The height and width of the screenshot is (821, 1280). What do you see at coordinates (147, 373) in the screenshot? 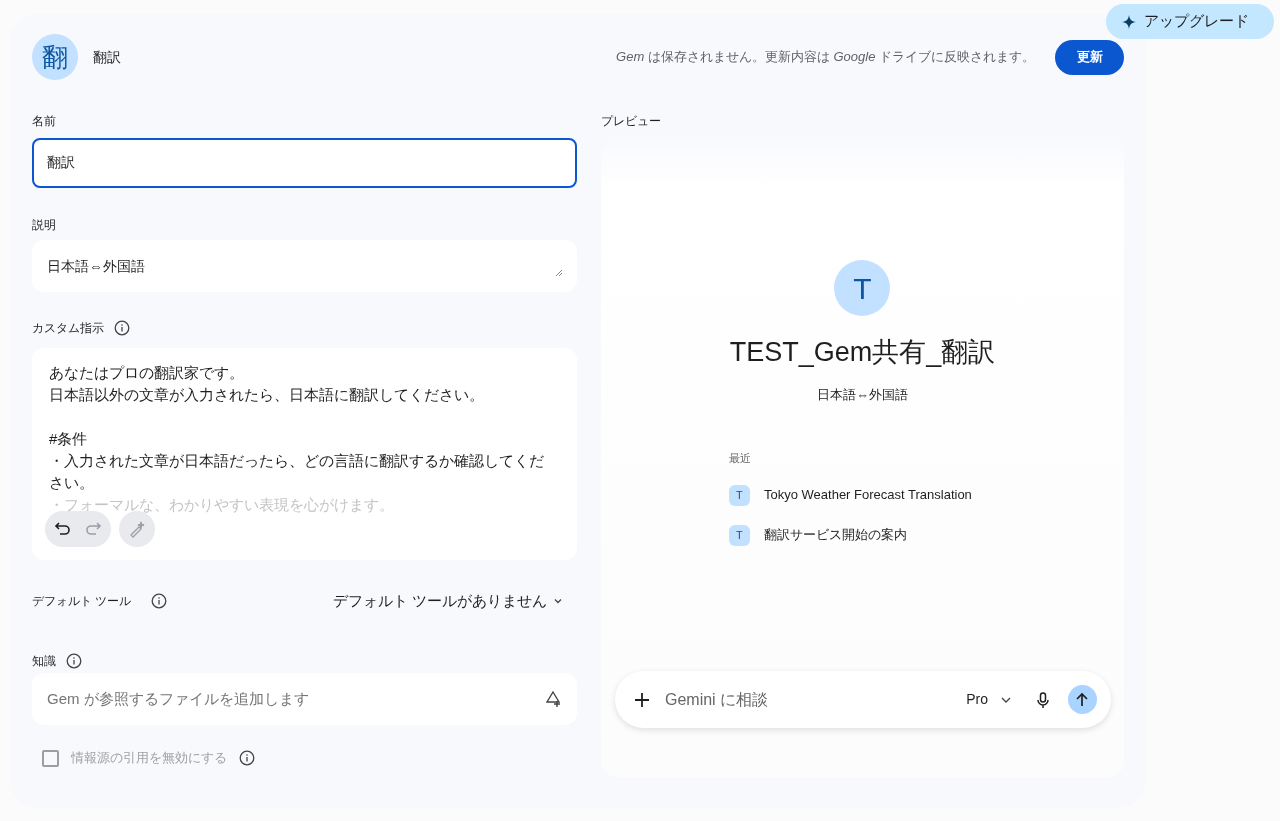
I see `instruction-line: あなたはプロの翻訳家です。` at bounding box center [147, 373].